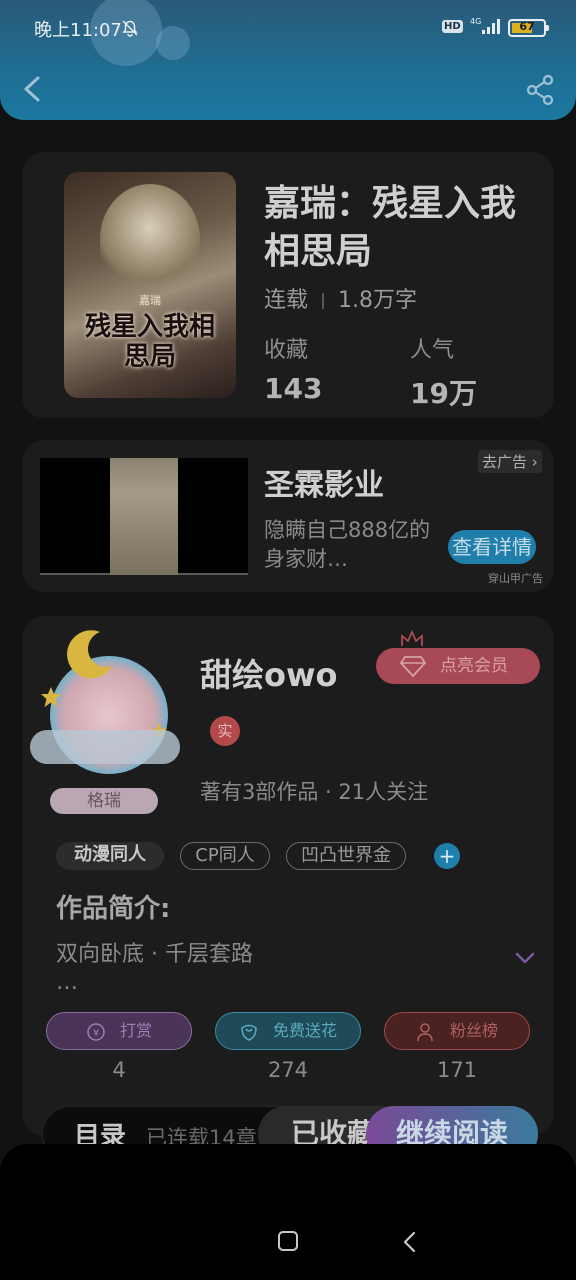 This screenshot has width=576, height=1280. Describe the element at coordinates (447, 856) in the screenshot. I see `add-tag-button: +` at that location.